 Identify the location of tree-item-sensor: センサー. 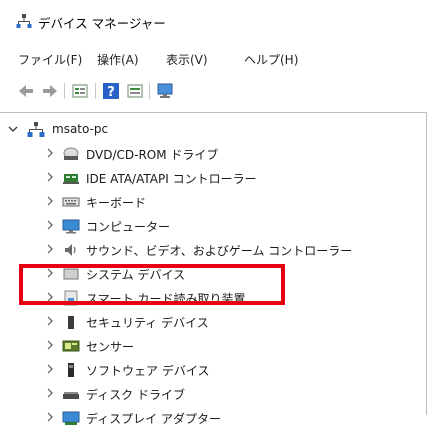
(213, 346).